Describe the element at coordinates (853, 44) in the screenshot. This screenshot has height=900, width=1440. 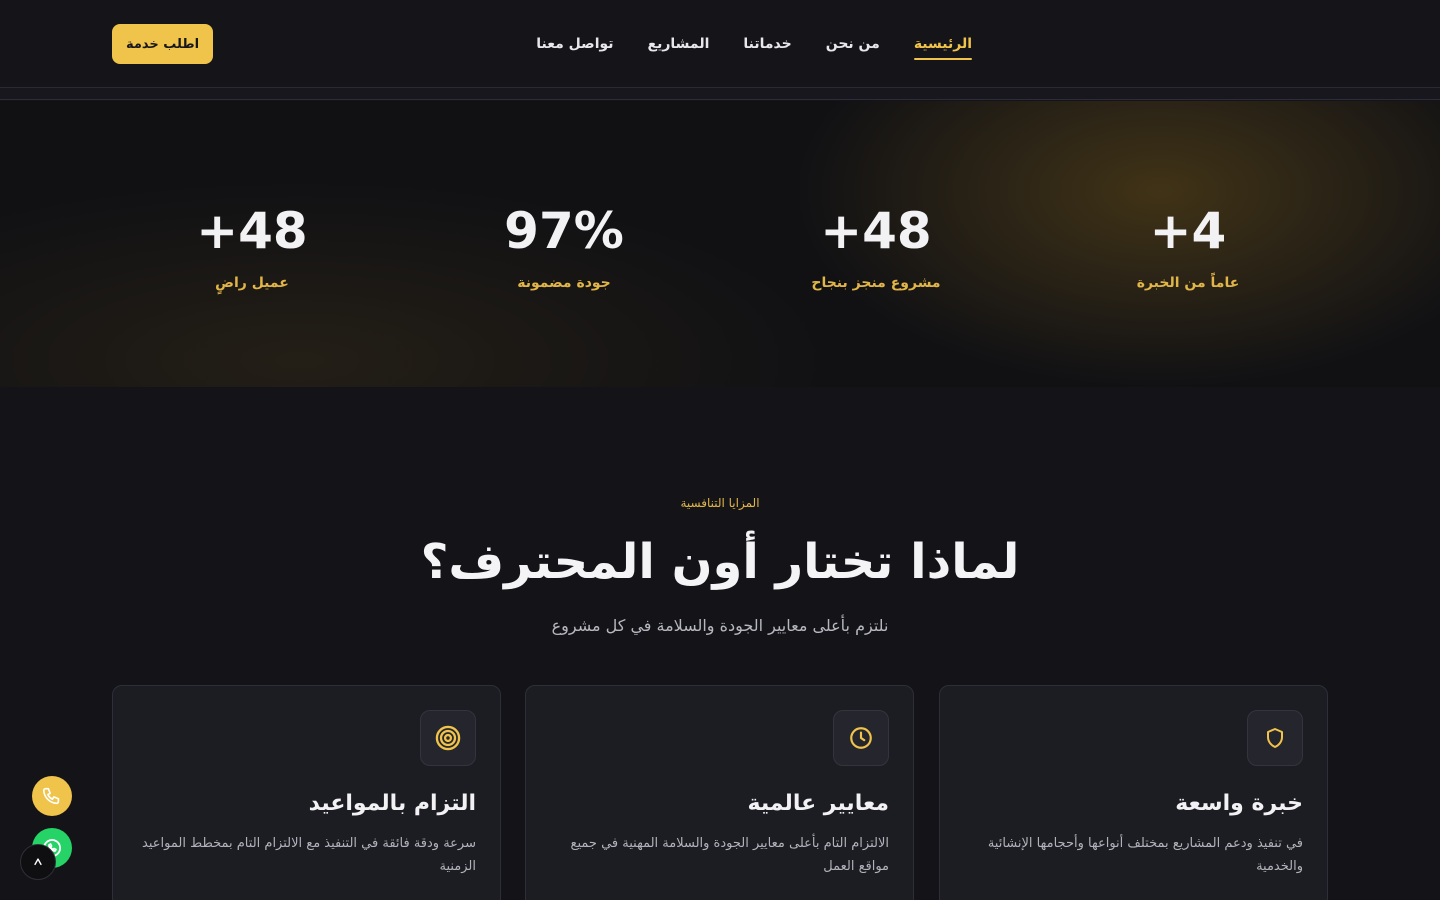
I see `nav-item-about: من نحن` at that location.